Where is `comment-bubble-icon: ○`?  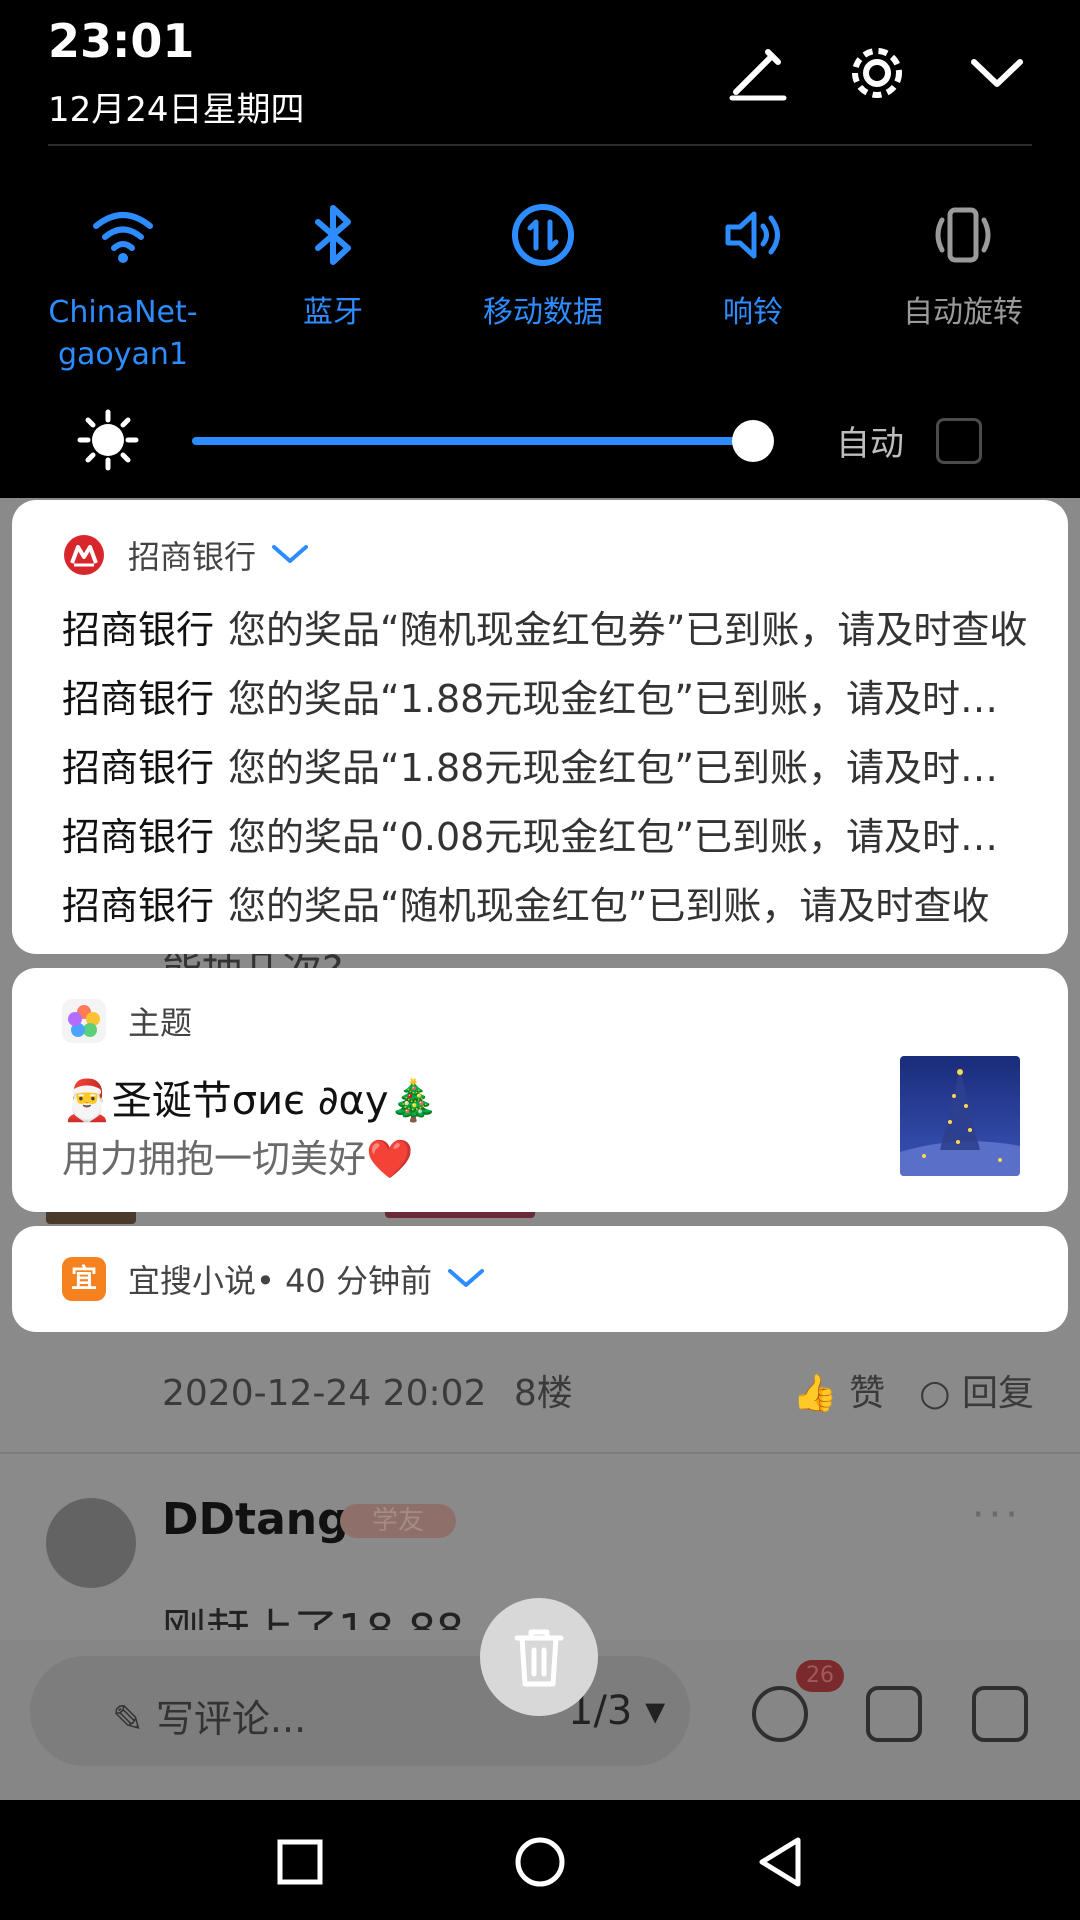 comment-bubble-icon: ○ is located at coordinates (935, 1393).